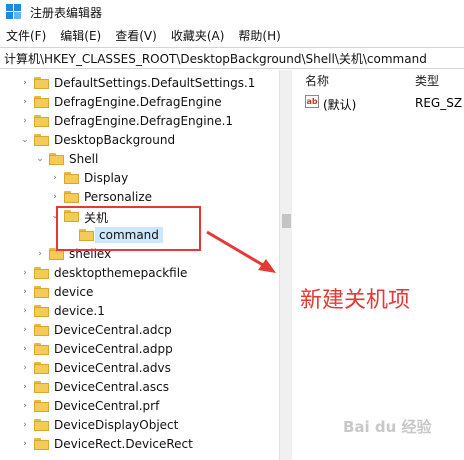  What do you see at coordinates (241, 251) in the screenshot?
I see `annotation-arrow` at bounding box center [241, 251].